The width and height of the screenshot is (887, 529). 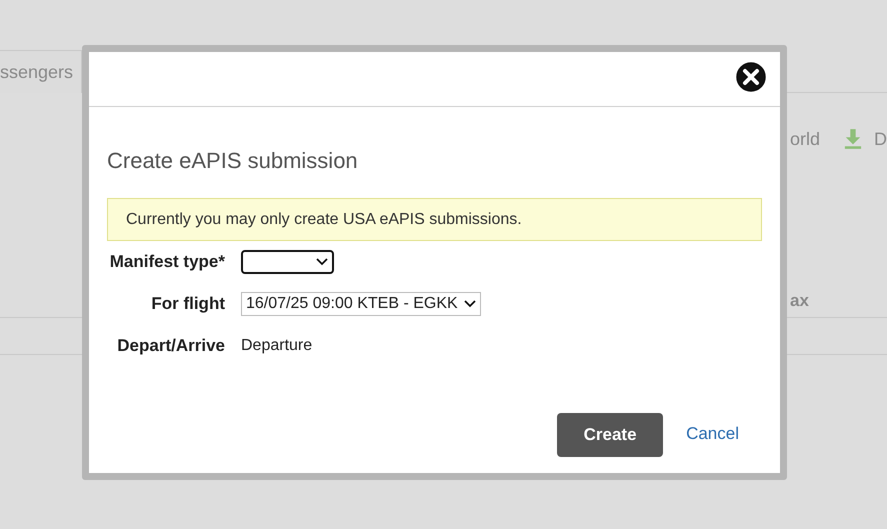 I want to click on field-label: Manifest type*, so click(x=167, y=262).